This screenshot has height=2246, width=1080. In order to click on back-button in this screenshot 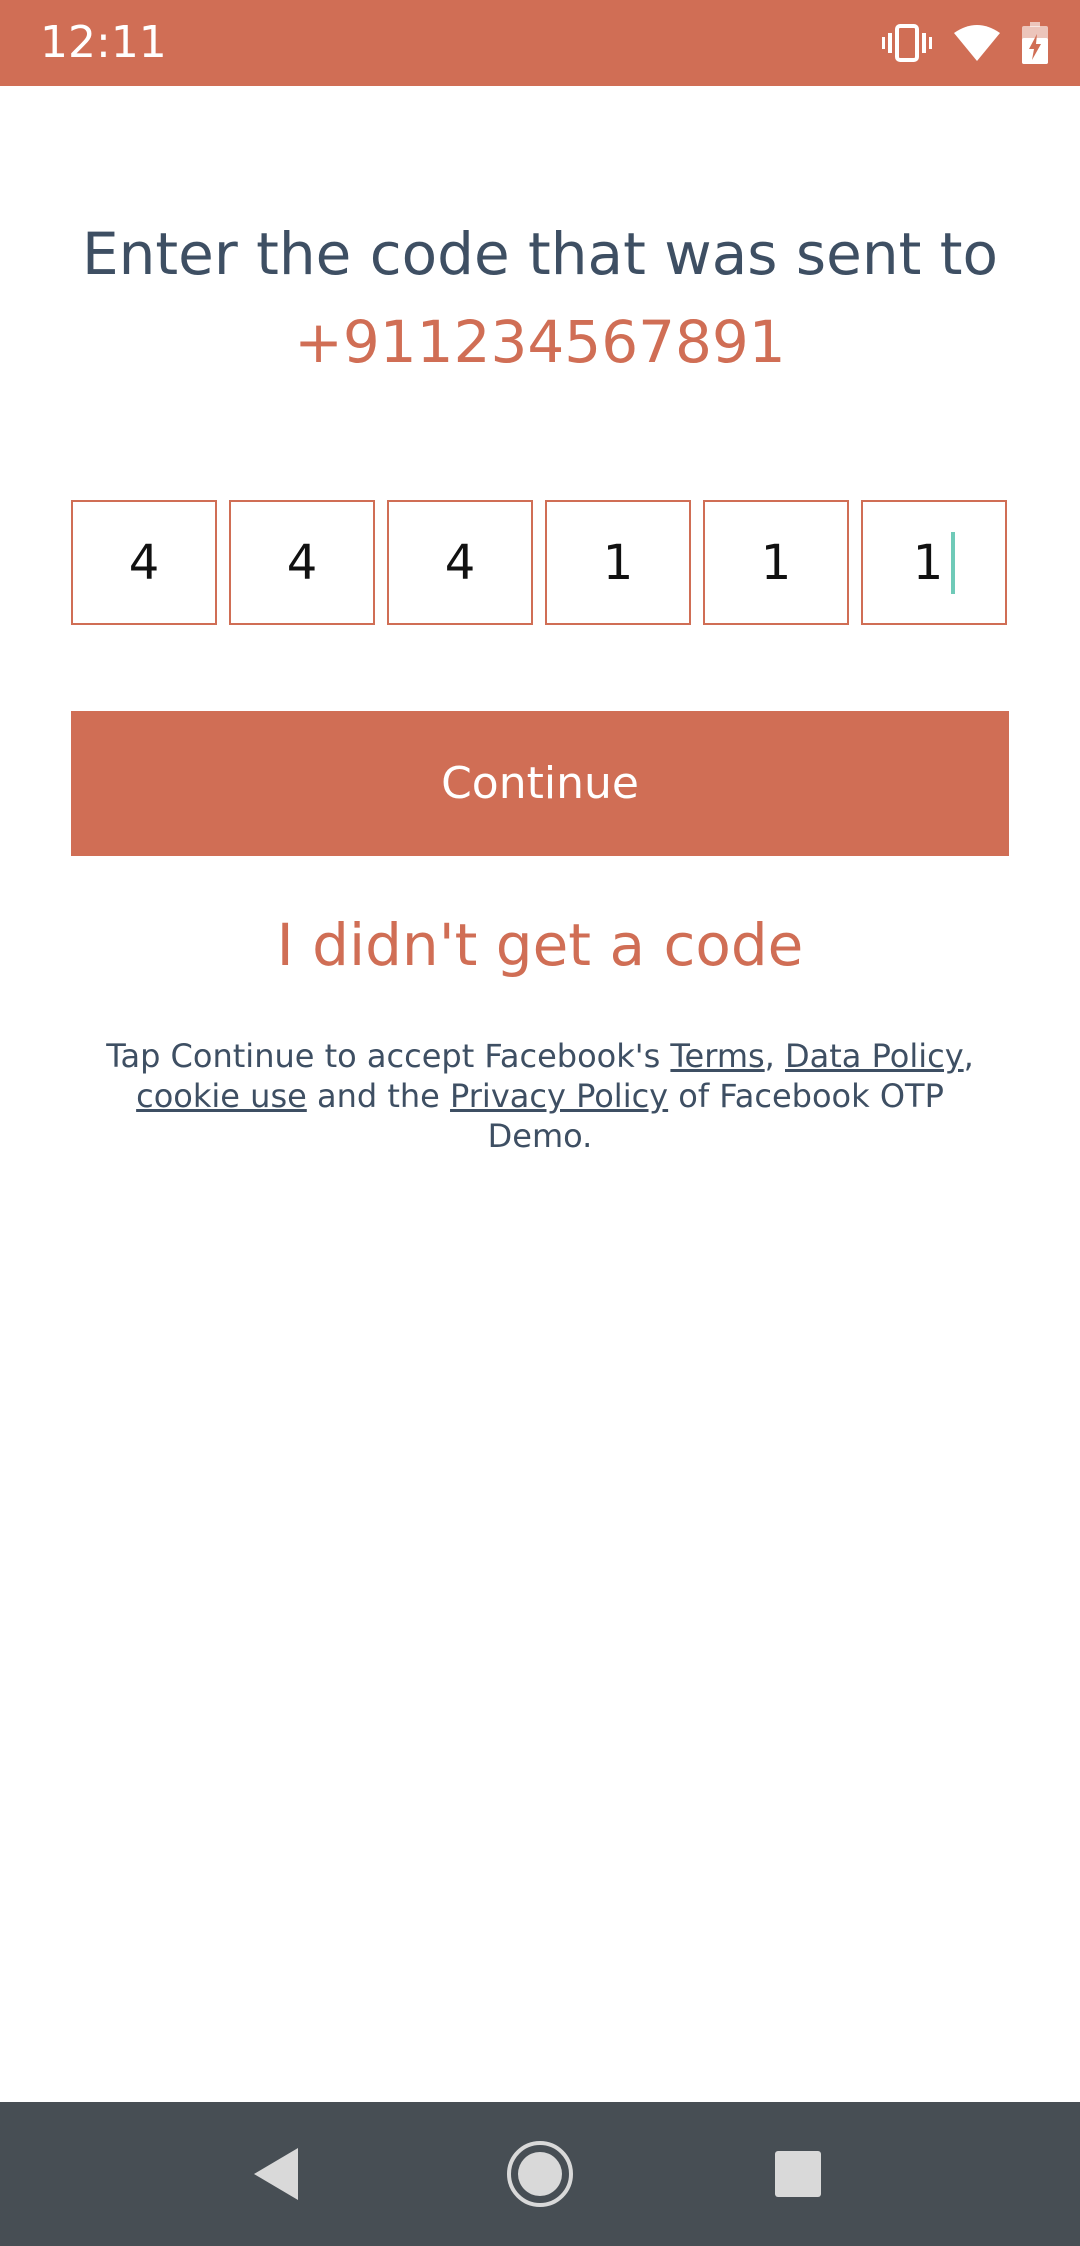, I will do `click(275, 2174)`.